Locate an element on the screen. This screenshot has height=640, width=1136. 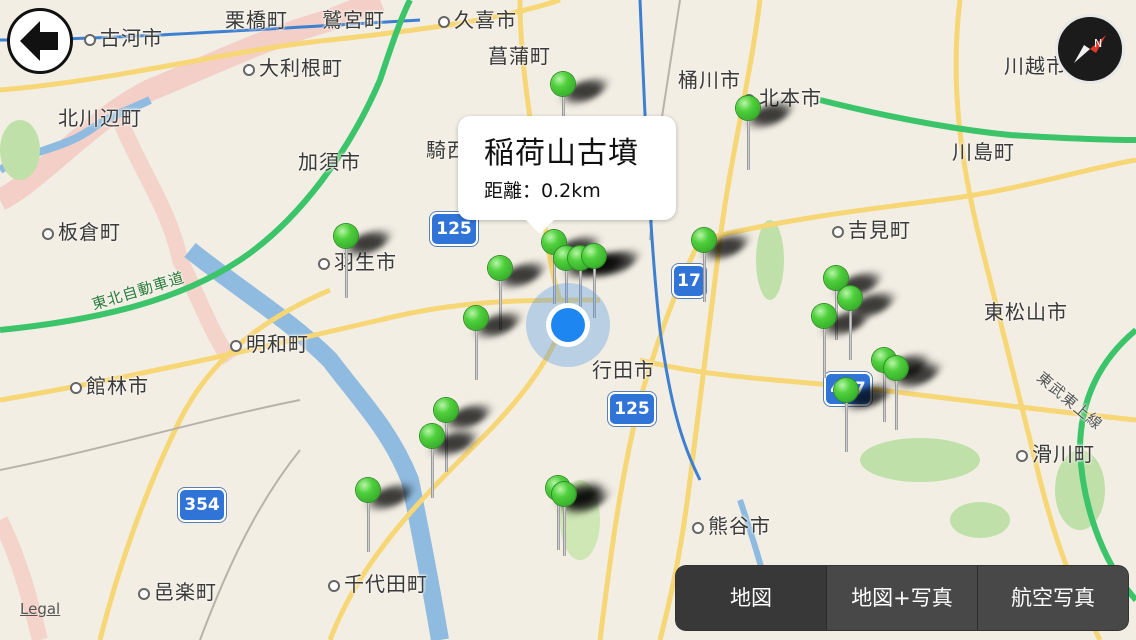
back-button is located at coordinates (40, 41).